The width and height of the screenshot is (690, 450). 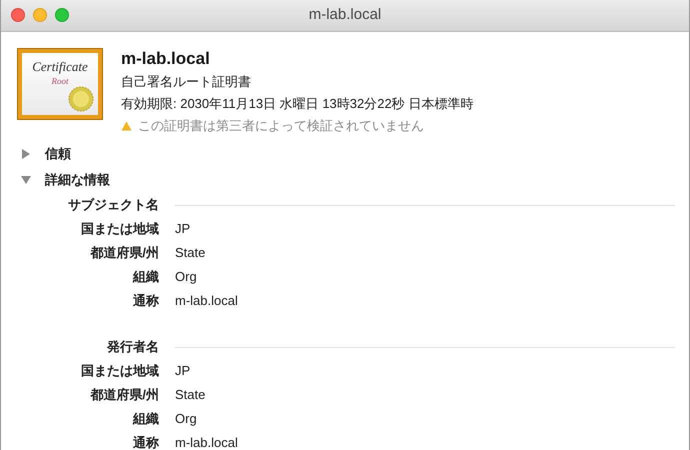 I want to click on minimize-button, so click(x=40, y=15).